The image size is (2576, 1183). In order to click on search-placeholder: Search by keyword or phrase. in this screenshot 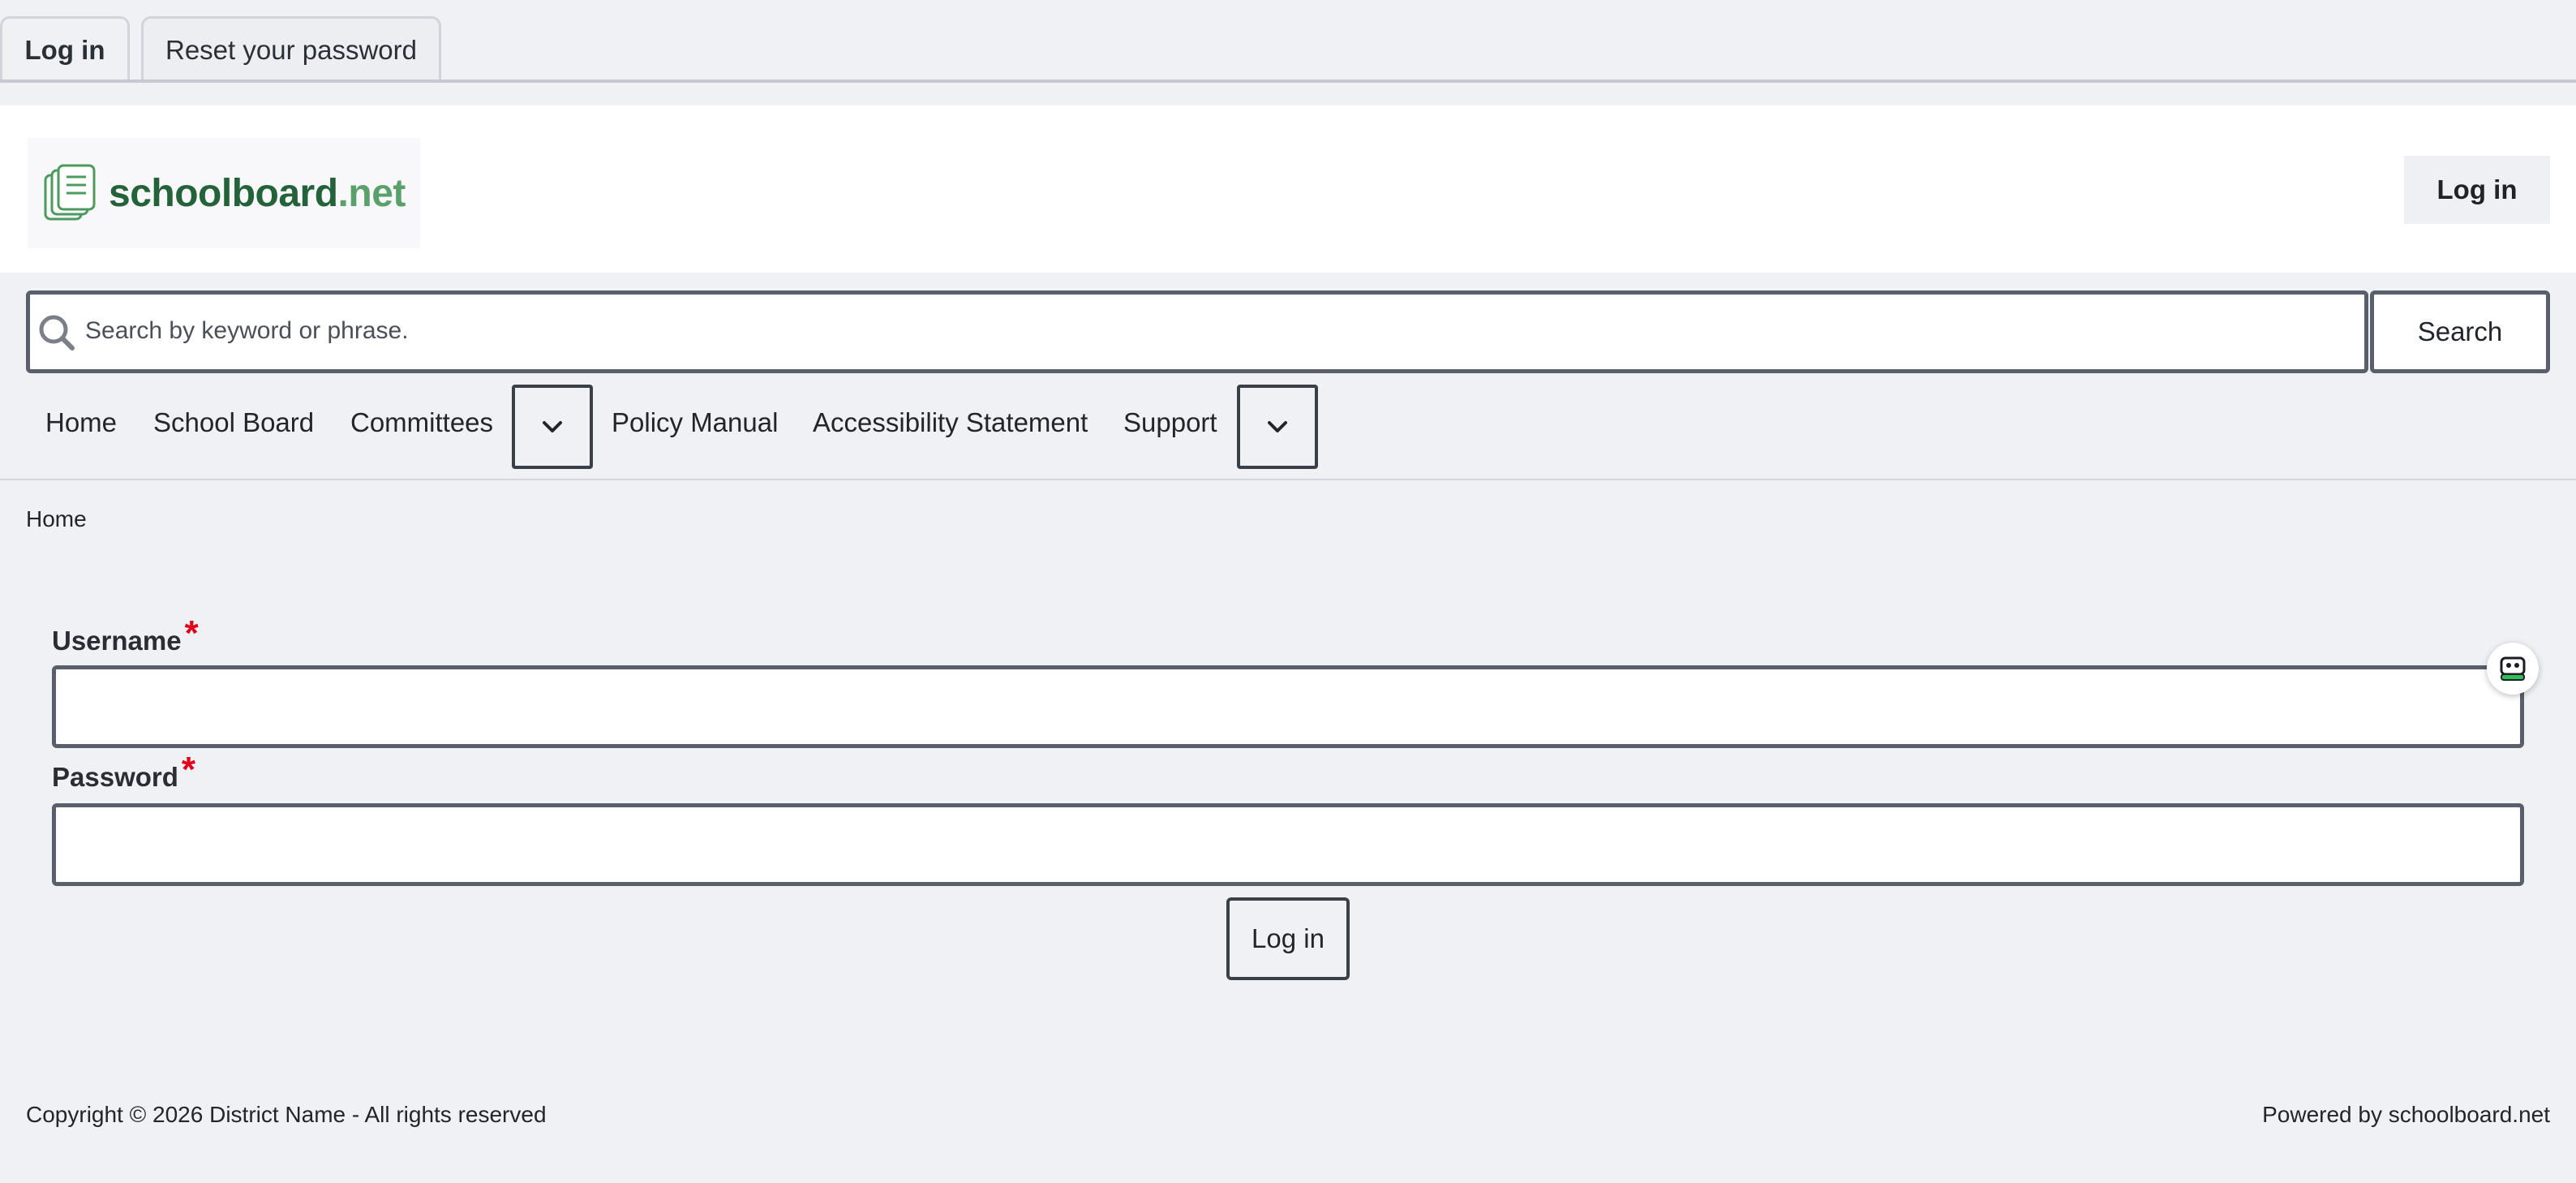, I will do `click(247, 330)`.